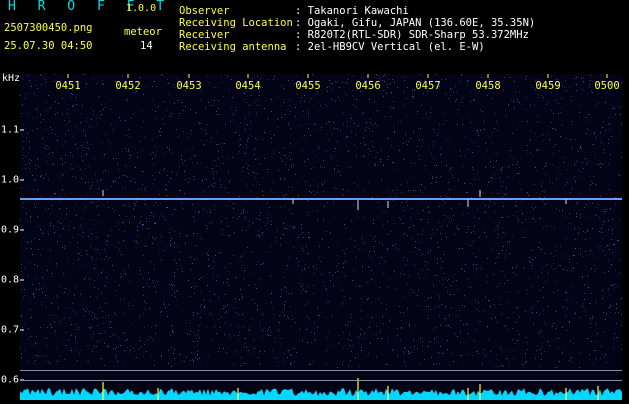  Describe the element at coordinates (415, 23) in the screenshot. I see `location-value: : Ogaki, Gifu, JAPAN (136.60E, 35.35N)` at that location.